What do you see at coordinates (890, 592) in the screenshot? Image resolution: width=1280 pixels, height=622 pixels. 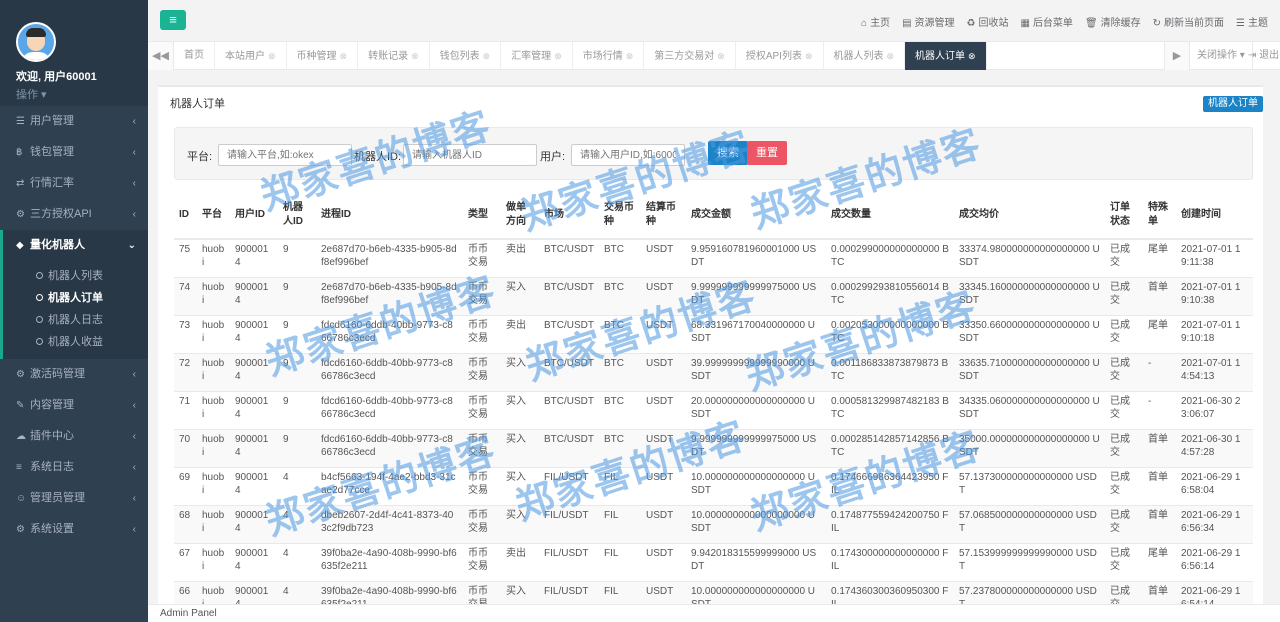 I see `table-cell: 0.174360300360950300 FIL` at bounding box center [890, 592].